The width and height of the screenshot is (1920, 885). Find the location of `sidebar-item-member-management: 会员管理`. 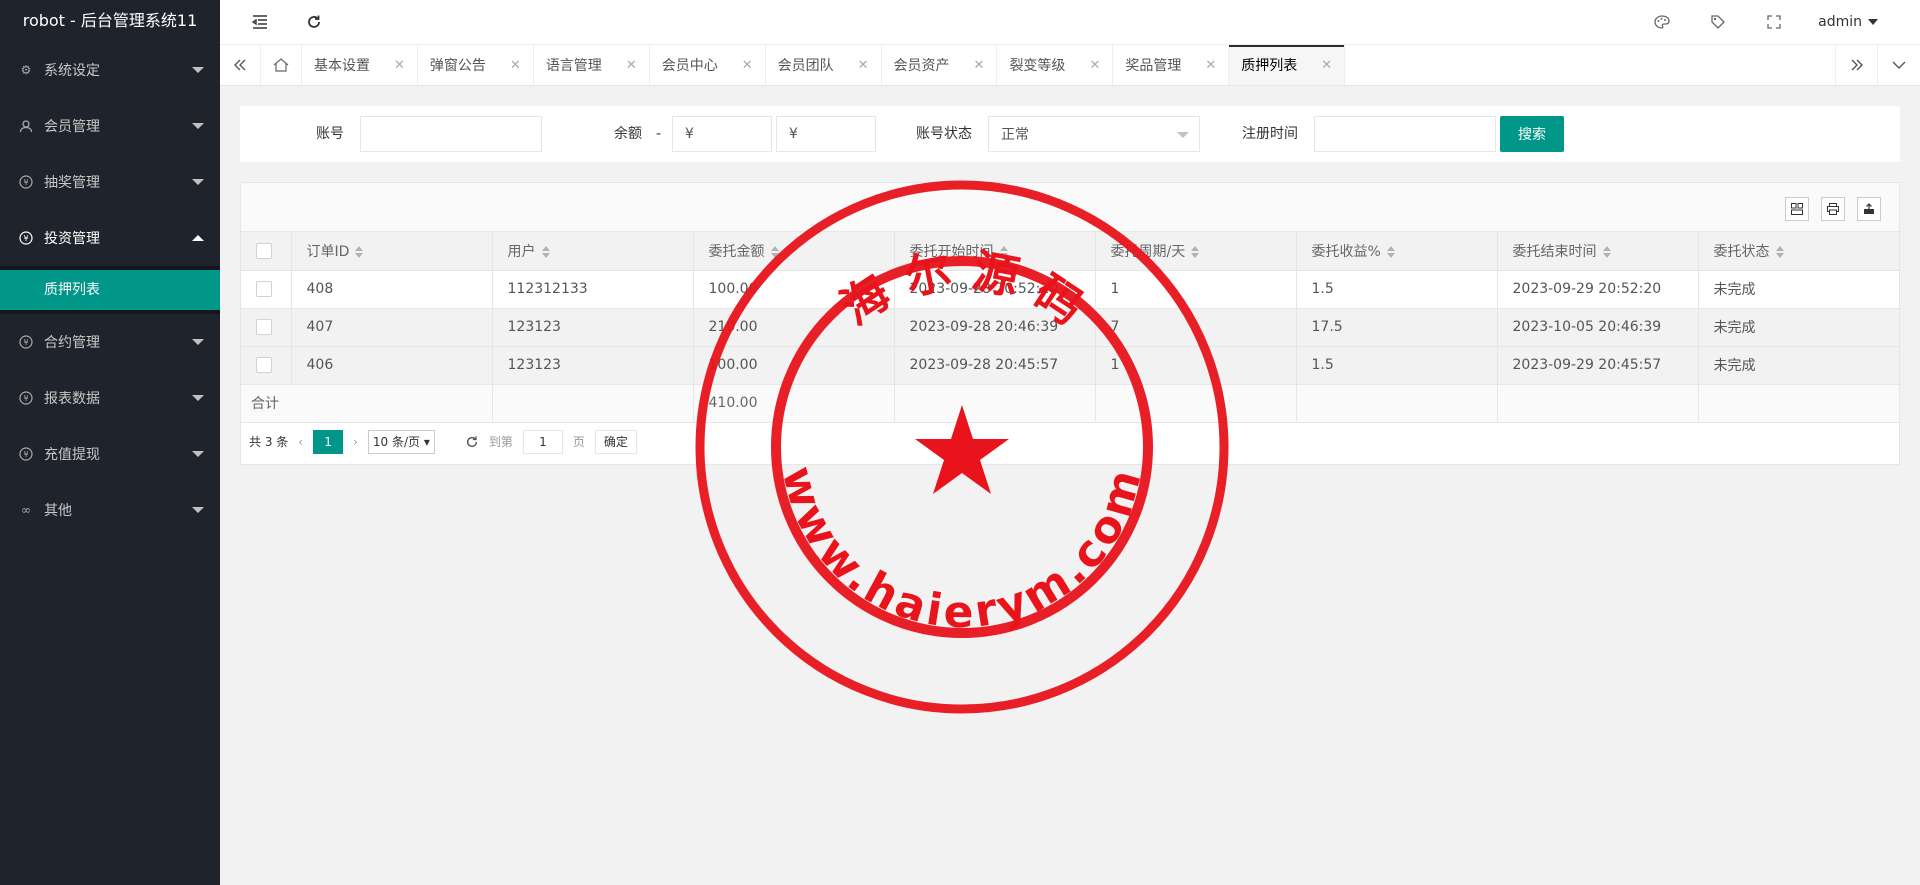

sidebar-item-member-management: 会员管理 is located at coordinates (110, 126).